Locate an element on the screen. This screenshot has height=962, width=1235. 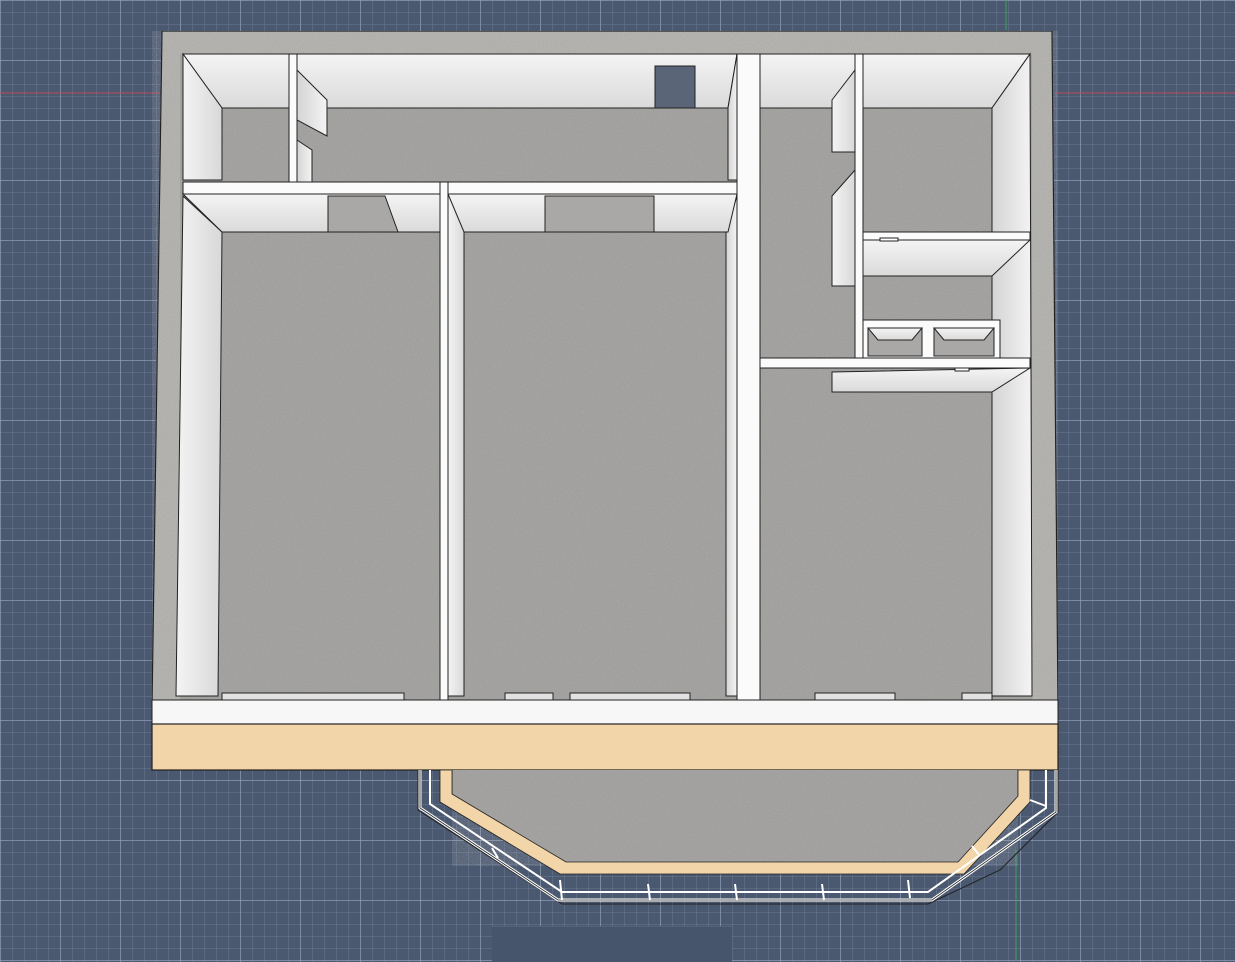
wall-face-east-center is located at coordinates (731, 446).